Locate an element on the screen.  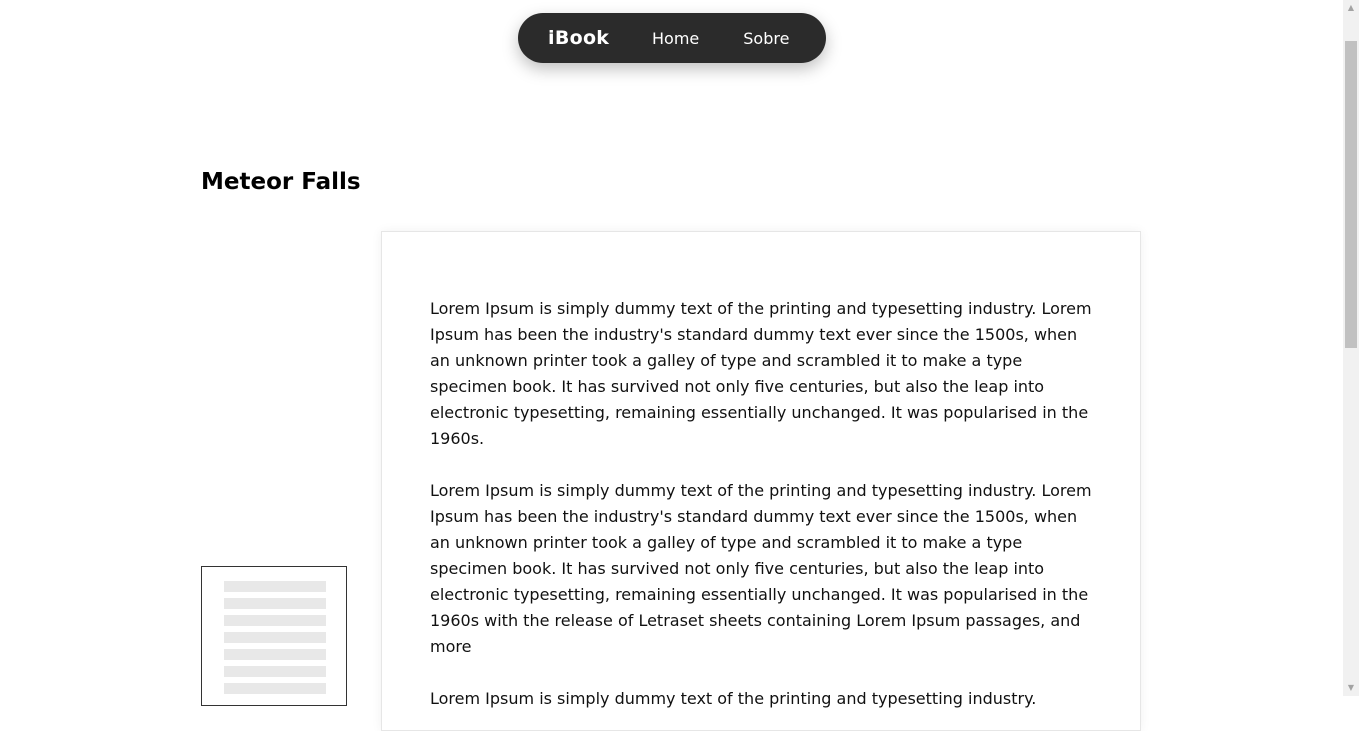
book-thumbnail is located at coordinates (274, 636).